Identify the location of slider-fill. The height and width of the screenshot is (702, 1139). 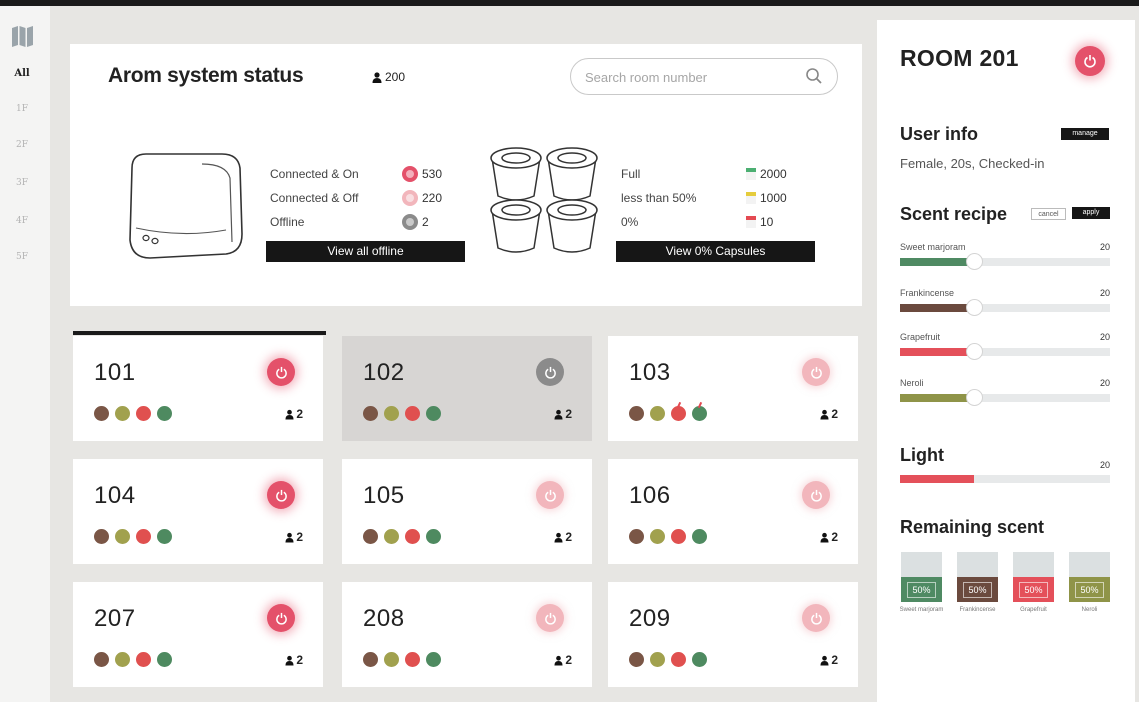
(937, 308).